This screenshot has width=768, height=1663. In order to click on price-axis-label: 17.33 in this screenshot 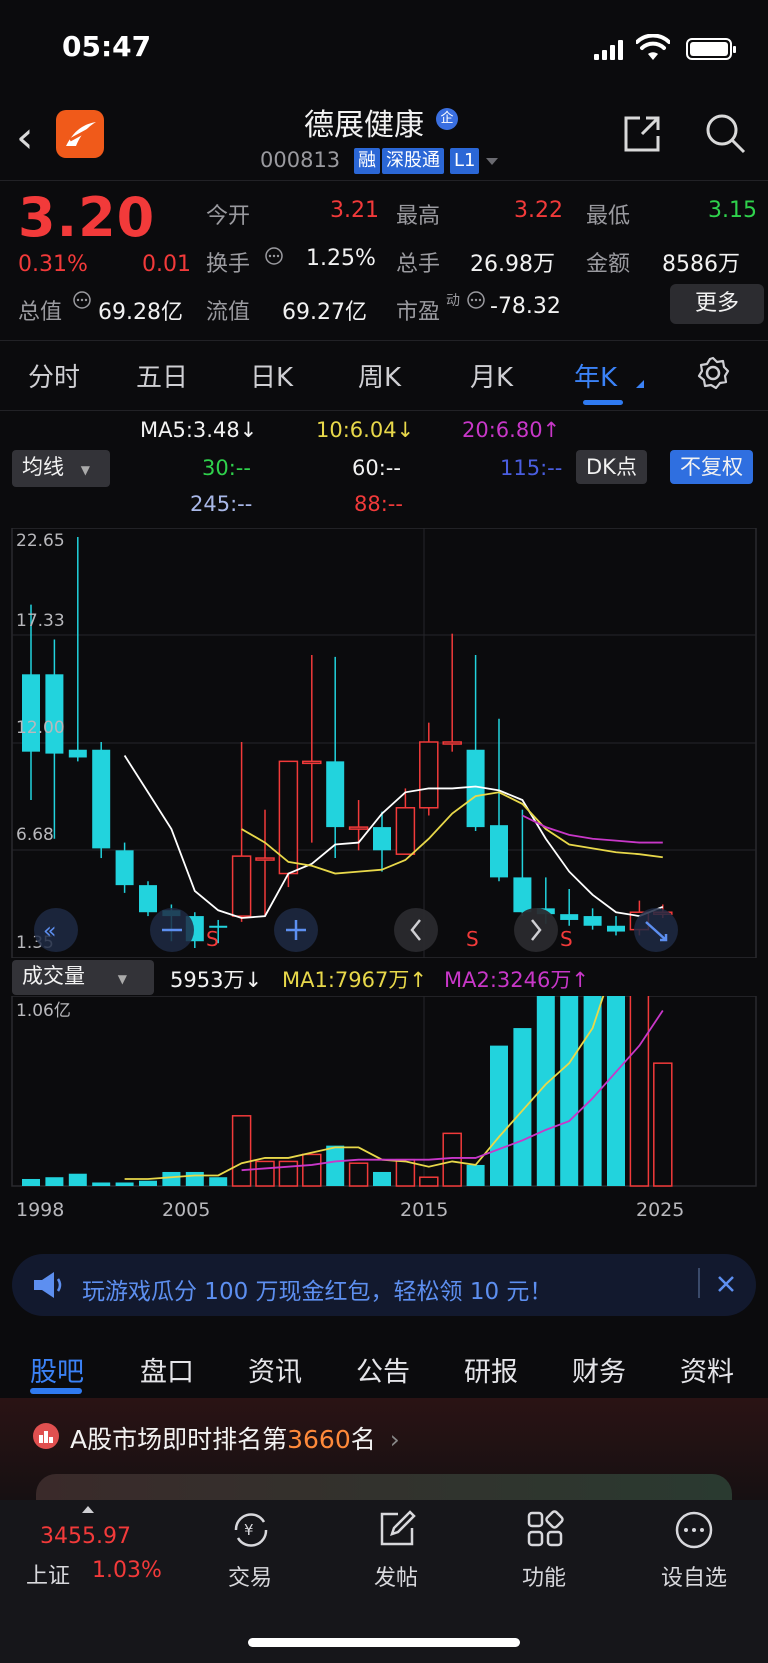, I will do `click(40, 621)`.